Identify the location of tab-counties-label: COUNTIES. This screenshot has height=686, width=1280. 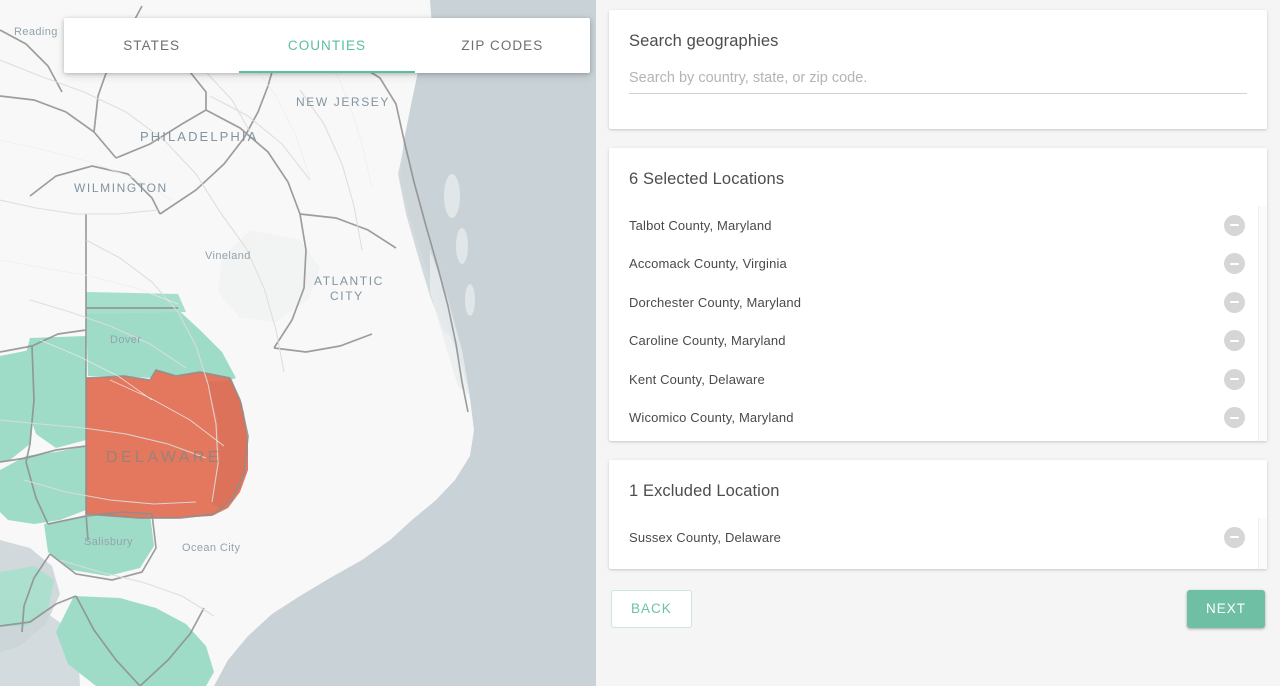
(327, 45).